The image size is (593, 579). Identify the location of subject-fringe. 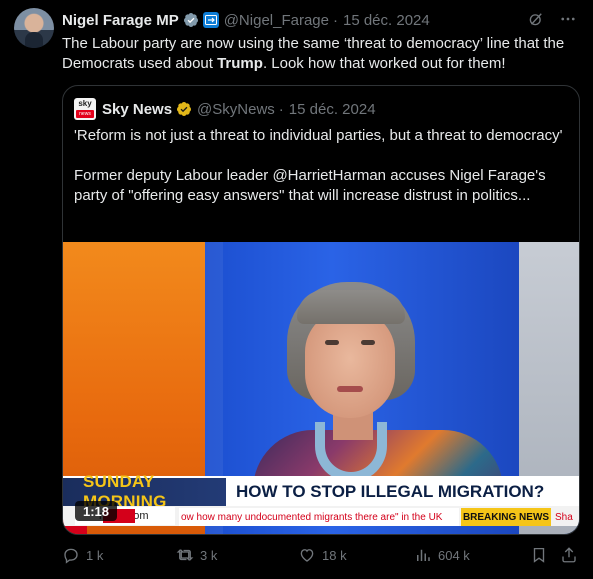
(351, 307).